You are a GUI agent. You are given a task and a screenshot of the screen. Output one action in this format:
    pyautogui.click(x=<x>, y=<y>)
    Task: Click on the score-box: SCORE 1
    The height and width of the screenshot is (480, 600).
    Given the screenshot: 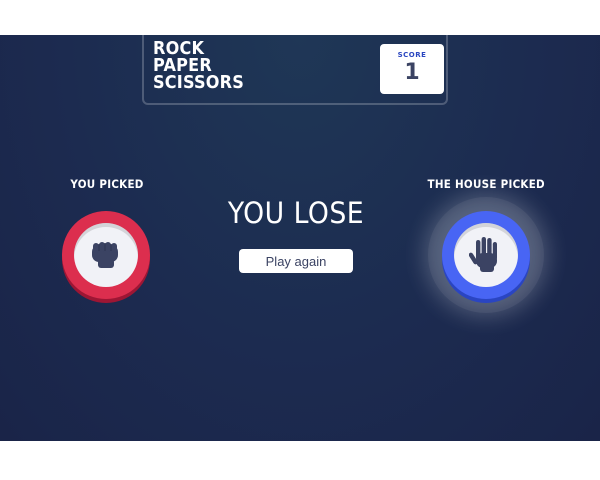 What is the action you would take?
    pyautogui.click(x=412, y=69)
    